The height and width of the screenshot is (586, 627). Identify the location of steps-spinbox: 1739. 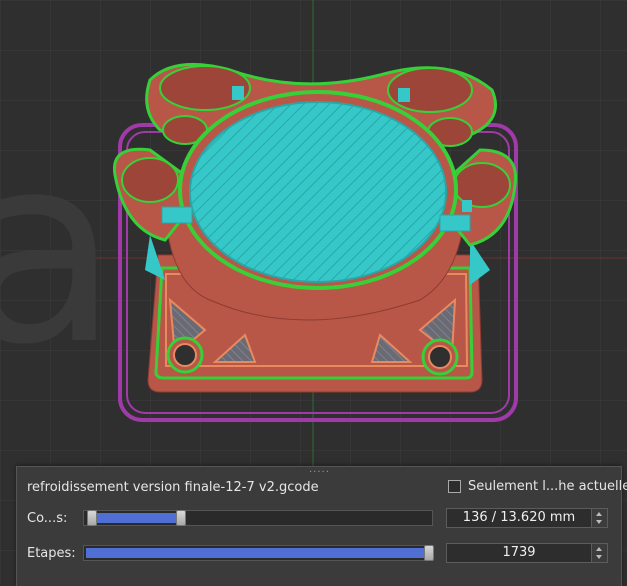
(527, 553).